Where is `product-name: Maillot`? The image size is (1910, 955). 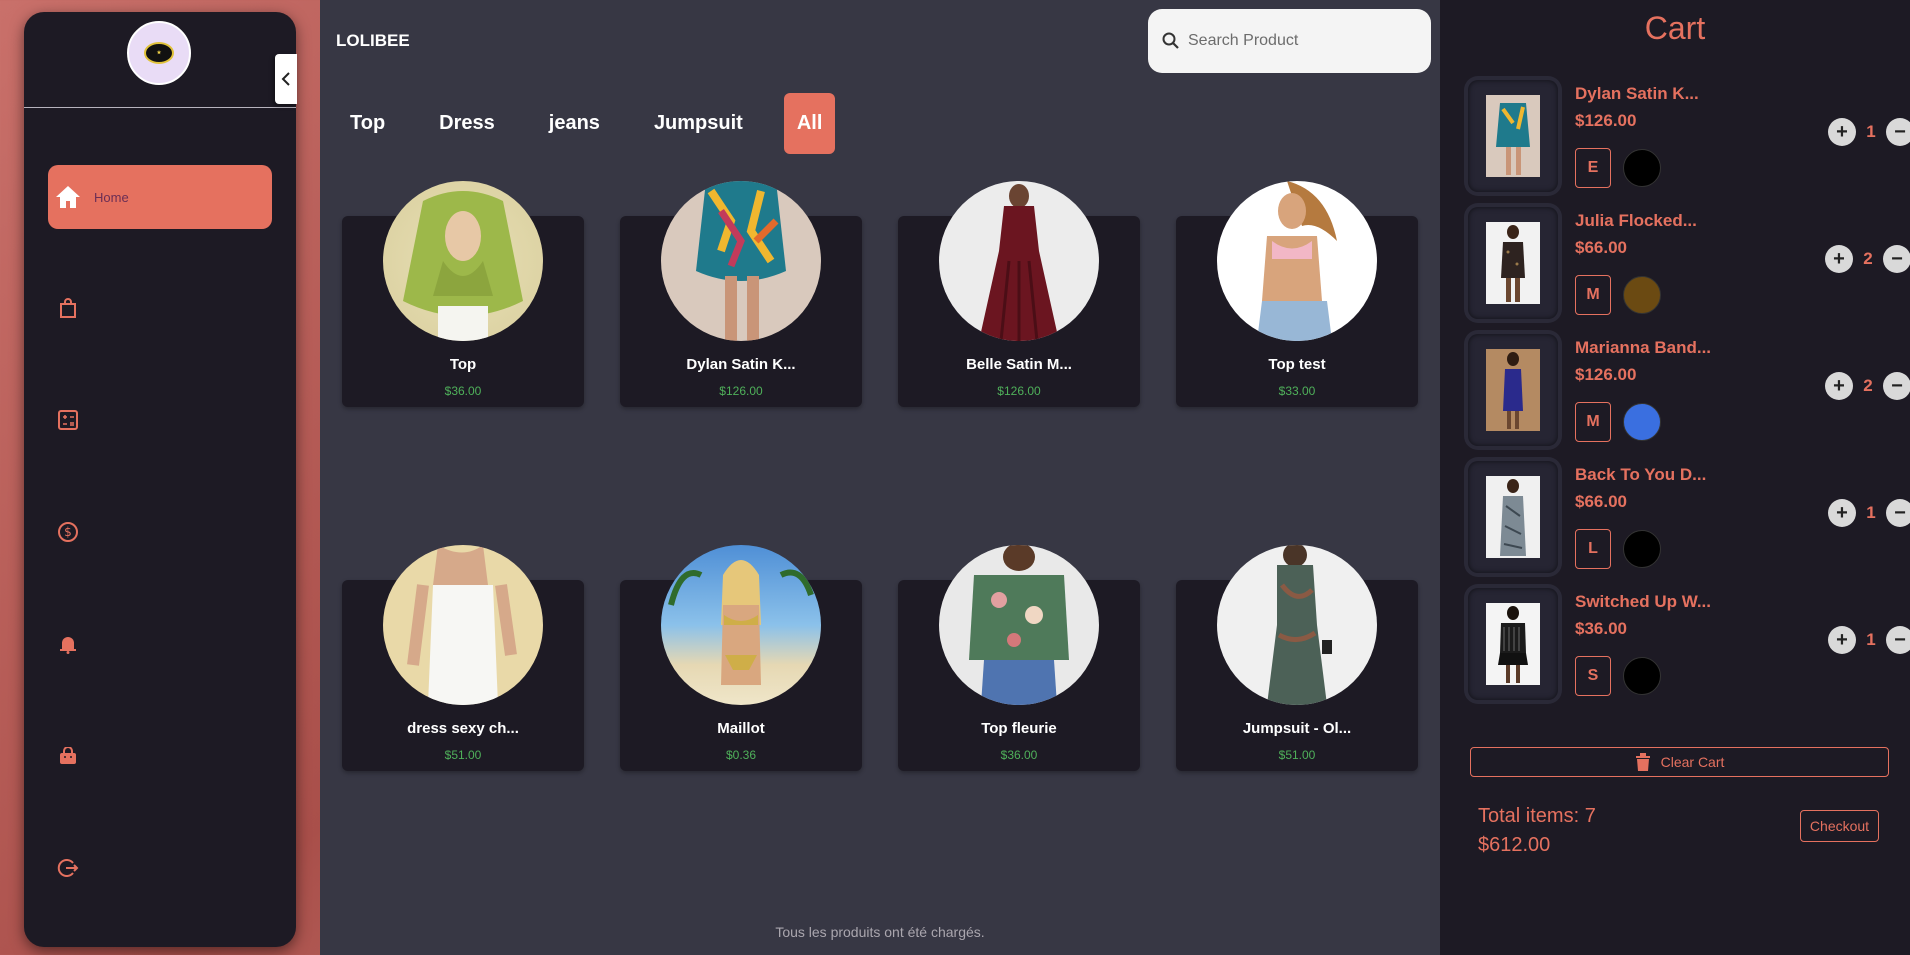
product-name: Maillot is located at coordinates (741, 728).